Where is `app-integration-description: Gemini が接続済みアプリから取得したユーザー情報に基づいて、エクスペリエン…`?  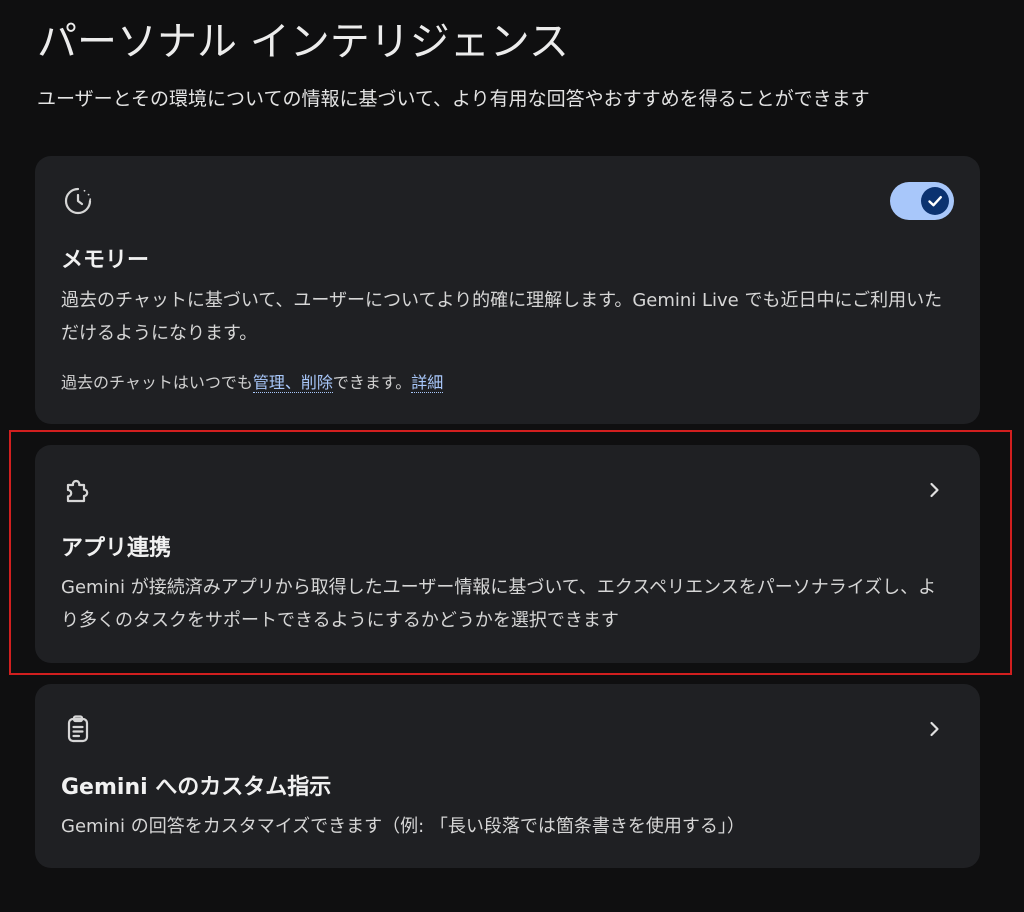
app-integration-description: Gemini が接続済みアプリから取得したユーザー情報に基づいて、エクスペリエン… is located at coordinates (499, 604).